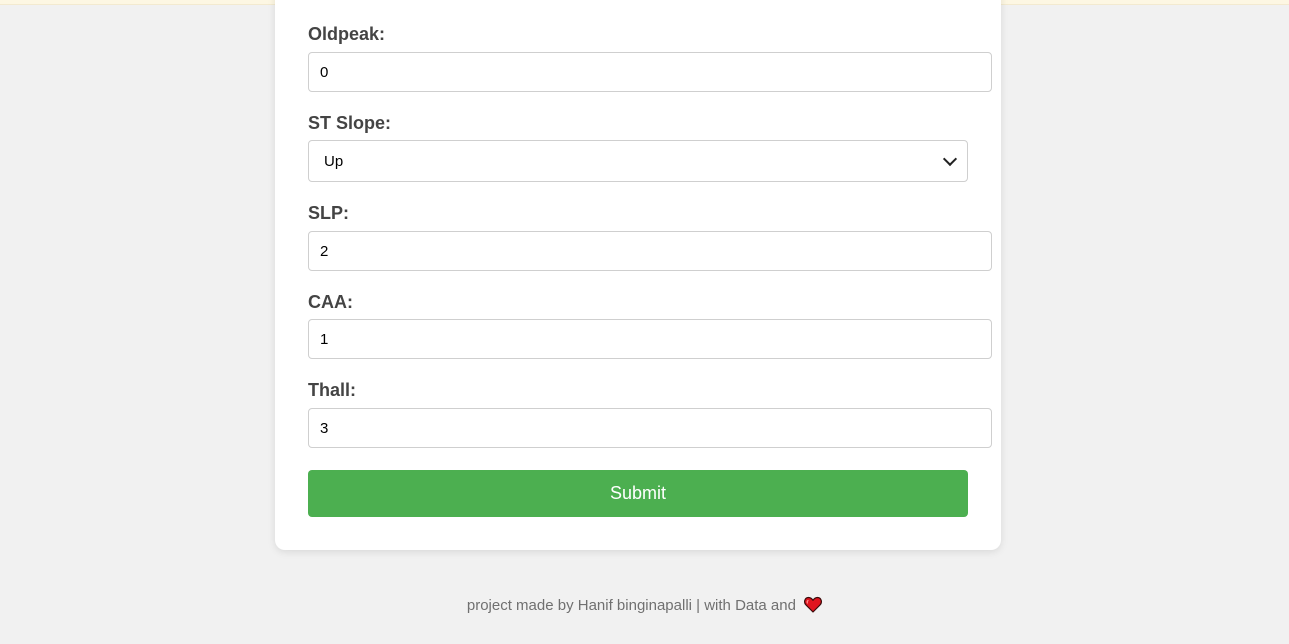 The width and height of the screenshot is (1289, 644). Describe the element at coordinates (650, 72) in the screenshot. I see `oldpeak-input` at that location.